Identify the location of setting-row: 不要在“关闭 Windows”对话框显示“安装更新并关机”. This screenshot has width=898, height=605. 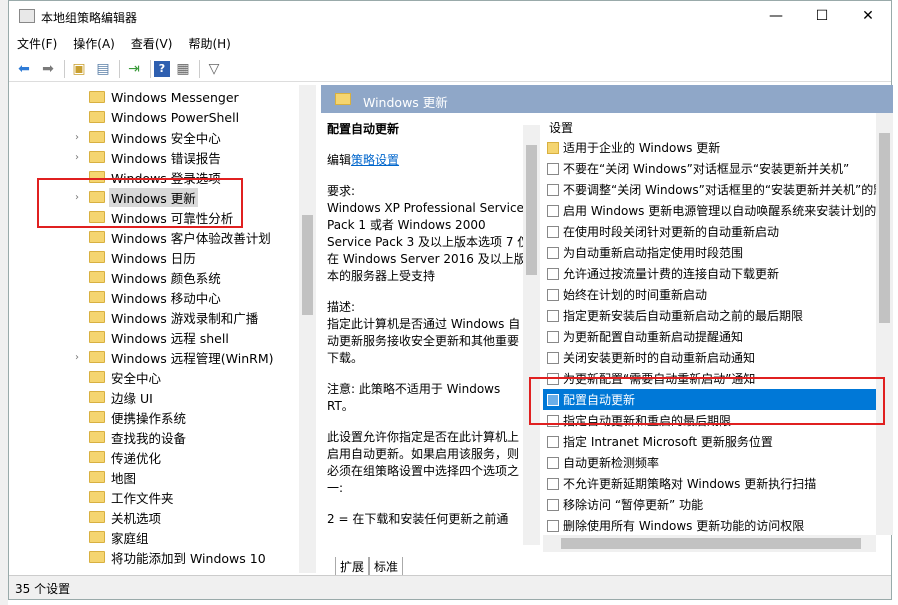
(709, 168).